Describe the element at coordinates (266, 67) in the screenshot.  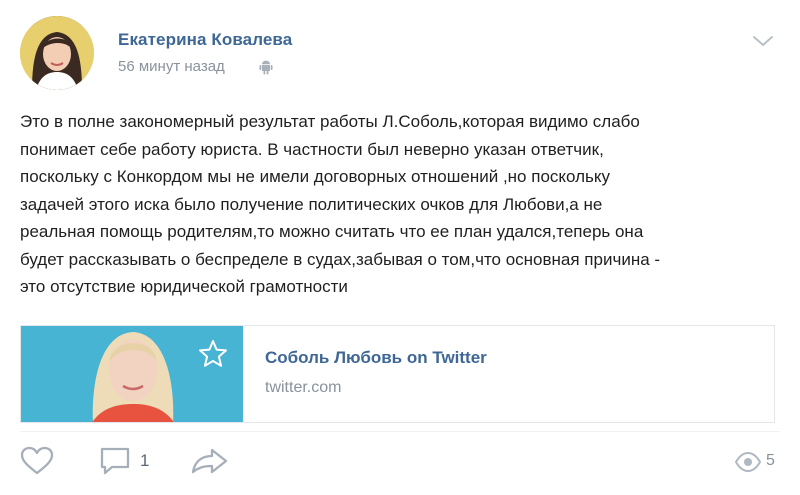
I see `android-icon` at that location.